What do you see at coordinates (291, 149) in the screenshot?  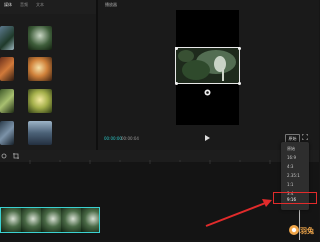 I see `ratio-option-original: 原始` at bounding box center [291, 149].